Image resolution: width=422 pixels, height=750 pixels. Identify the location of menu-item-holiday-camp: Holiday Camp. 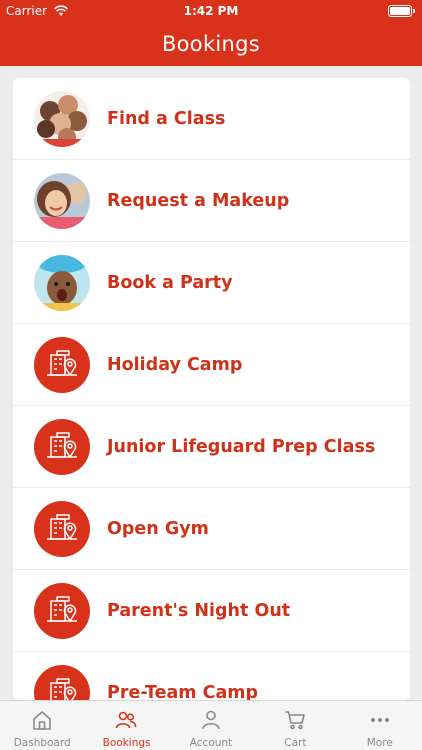
(211, 365).